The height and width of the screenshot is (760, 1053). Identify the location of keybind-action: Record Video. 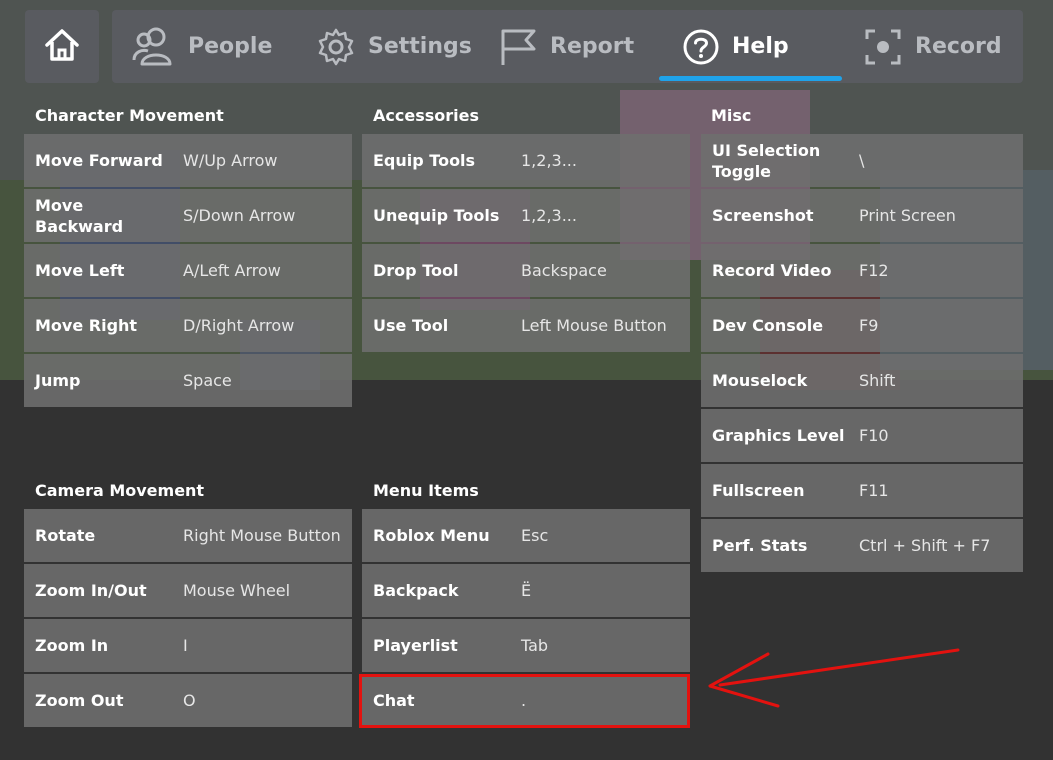
(772, 270).